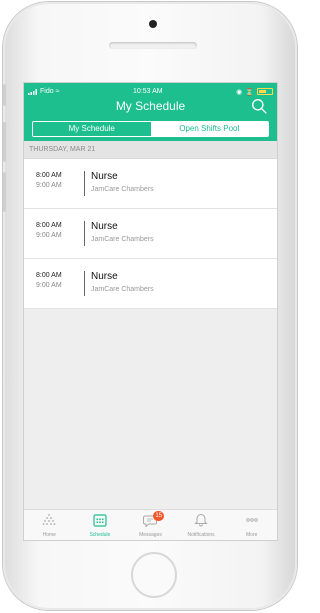 This screenshot has width=320, height=613. I want to click on schedule-segmented-control: My Schedule Open Shifts Pool, so click(150, 129).